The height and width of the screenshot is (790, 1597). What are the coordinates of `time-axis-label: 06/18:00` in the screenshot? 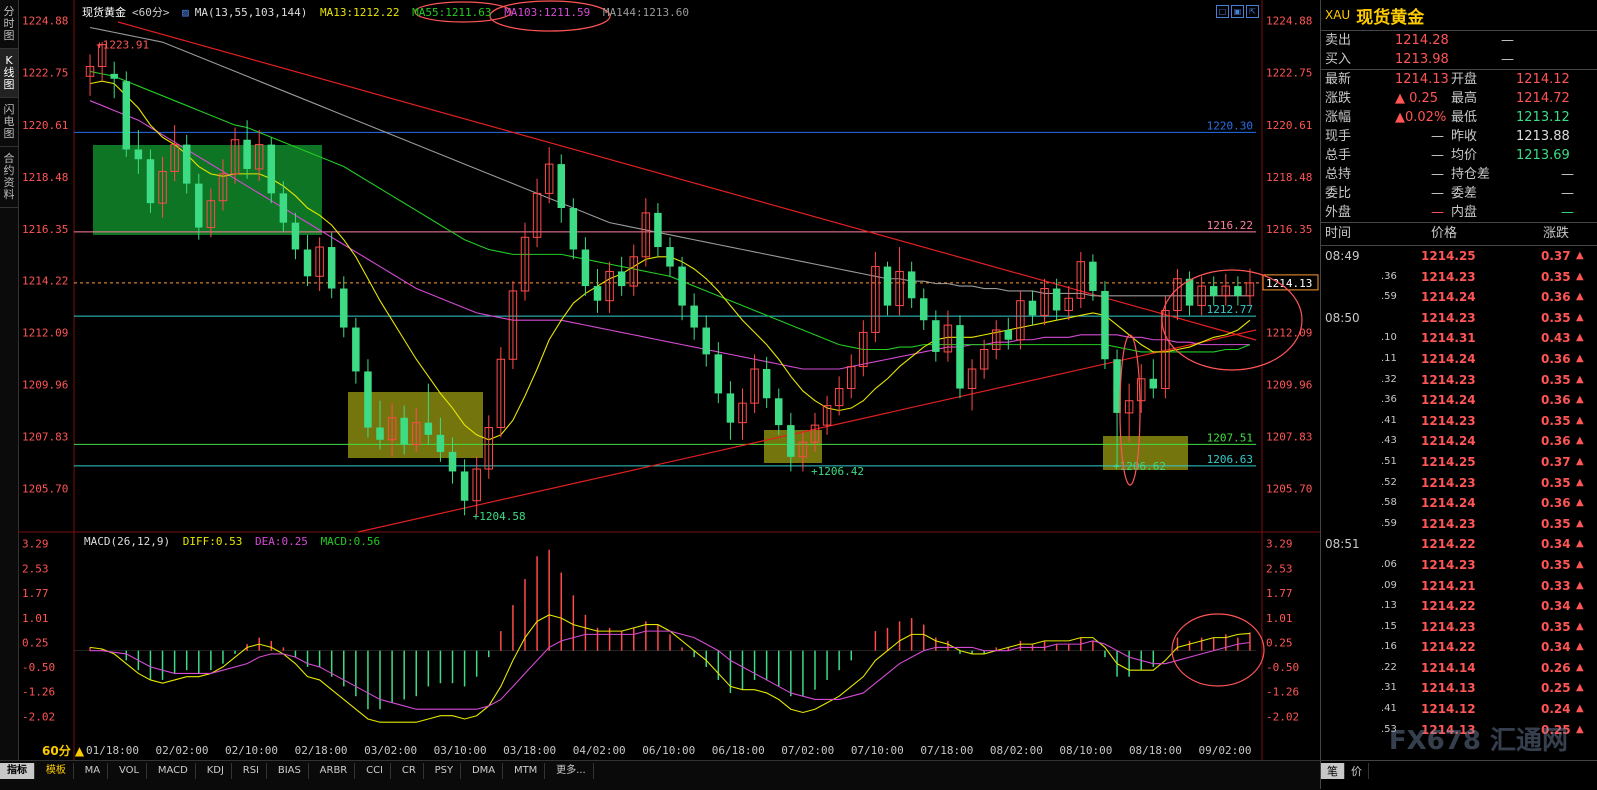 It's located at (738, 750).